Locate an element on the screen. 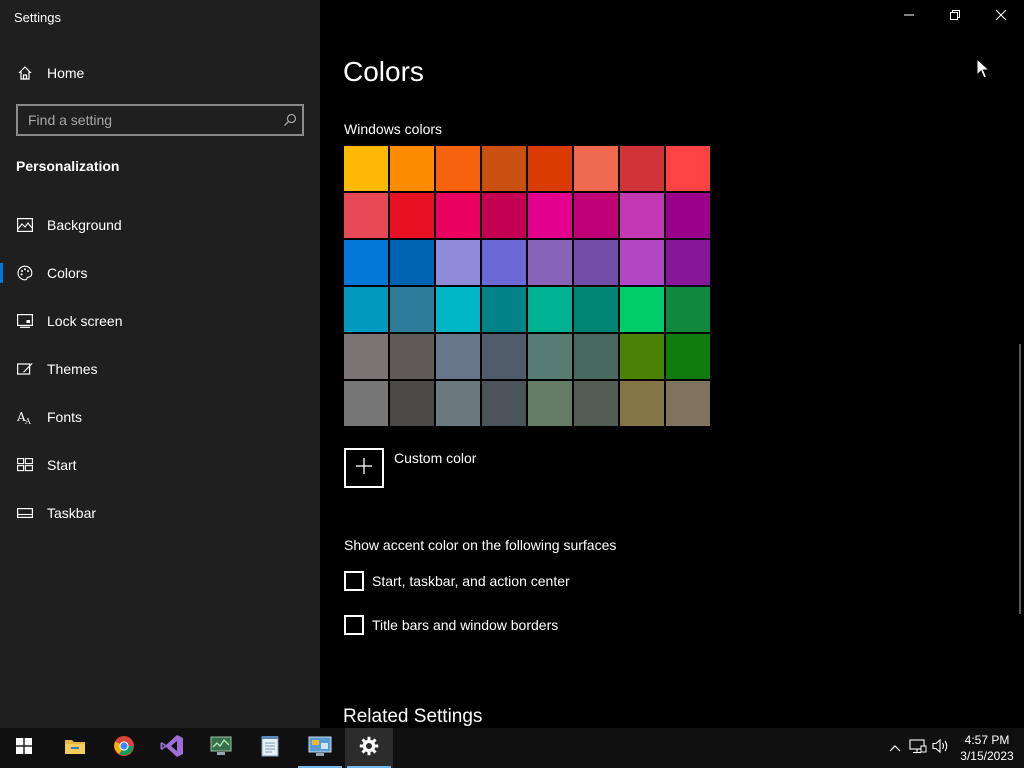 This screenshot has height=768, width=1024. start-icon is located at coordinates (25, 465).